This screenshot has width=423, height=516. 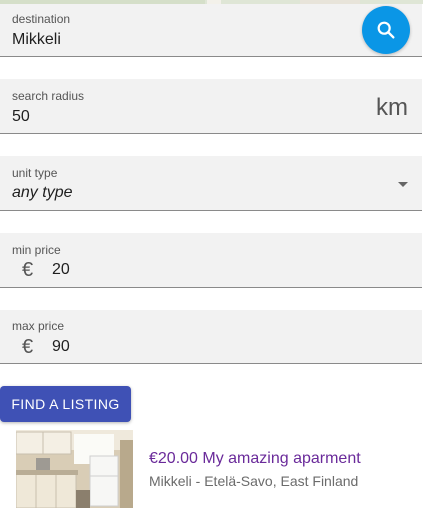 What do you see at coordinates (211, 337) in the screenshot?
I see `max-price-field: max price € 90` at bounding box center [211, 337].